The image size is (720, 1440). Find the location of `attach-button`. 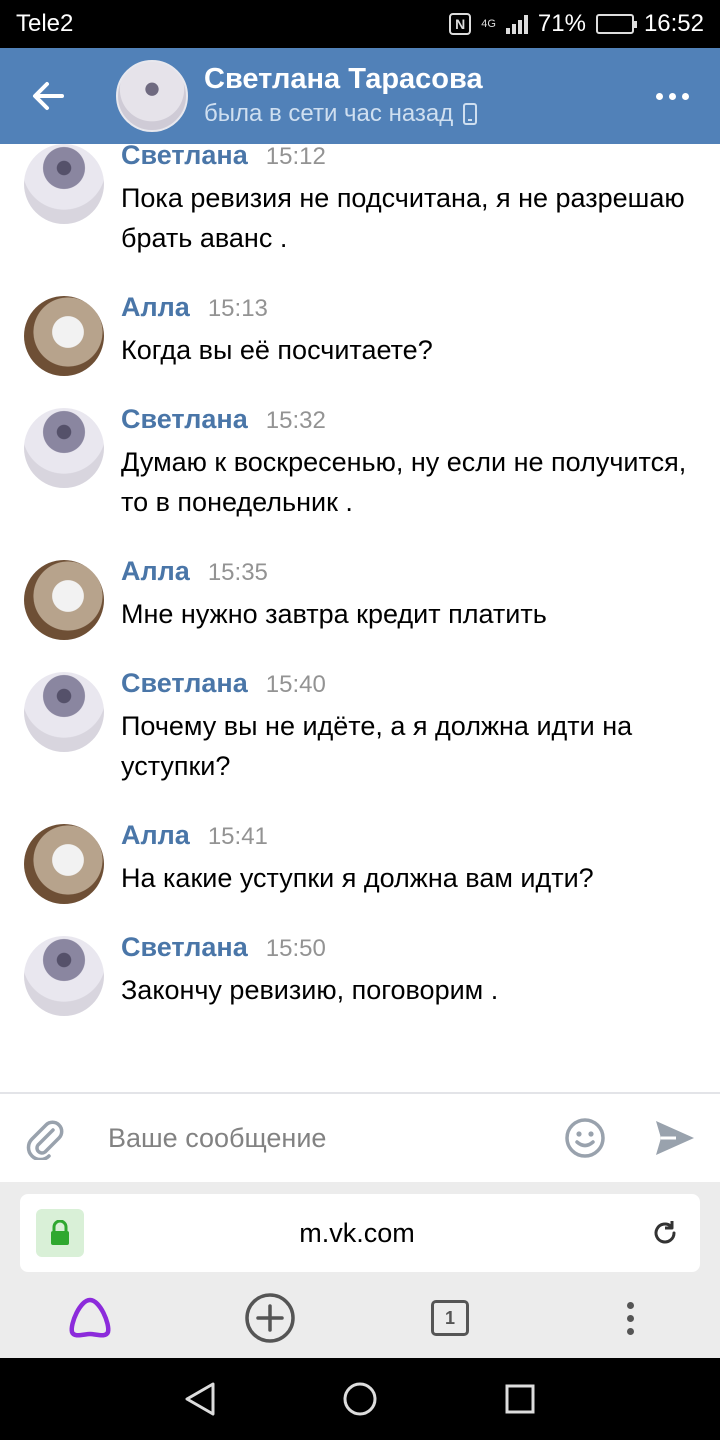

attach-button is located at coordinates (45, 1138).